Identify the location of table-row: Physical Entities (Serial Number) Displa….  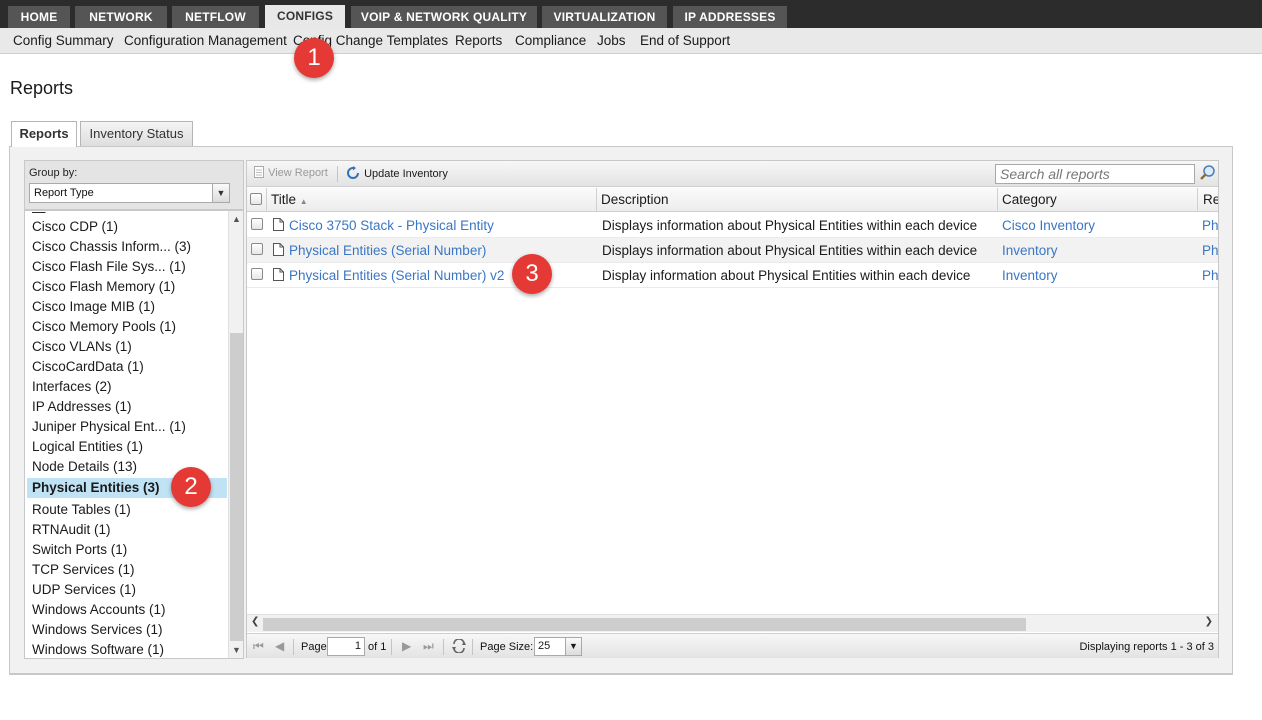
(732, 250).